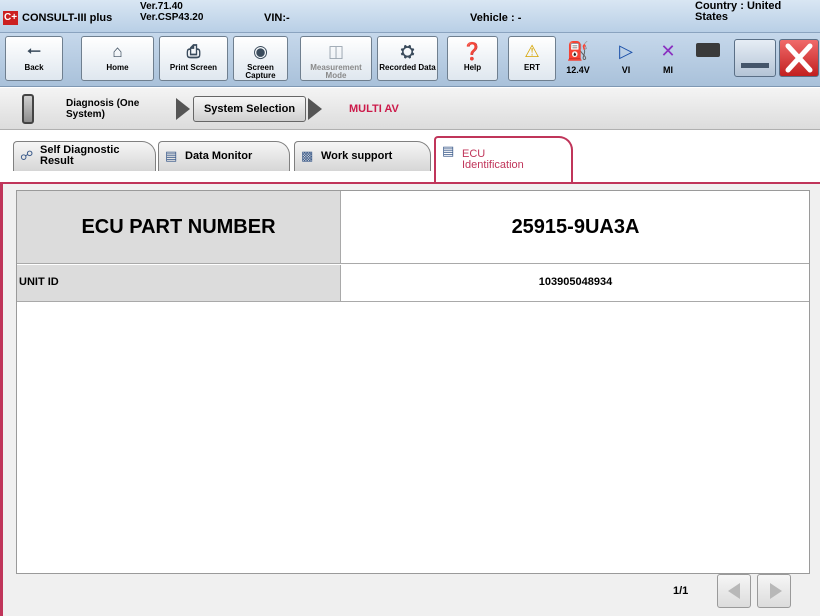 The image size is (820, 616). I want to click on back-button: 🠀 Back, so click(34, 58).